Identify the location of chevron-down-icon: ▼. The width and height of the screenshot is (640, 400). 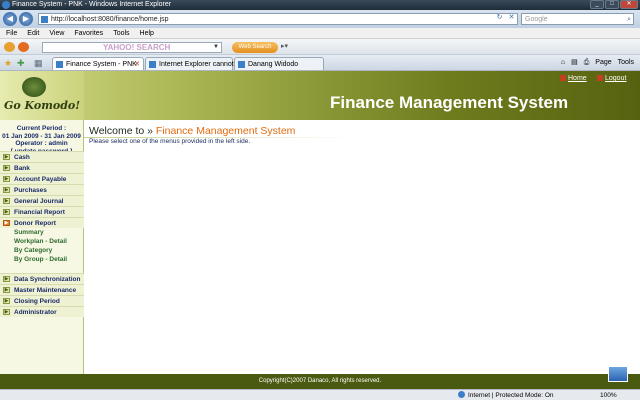
(216, 47).